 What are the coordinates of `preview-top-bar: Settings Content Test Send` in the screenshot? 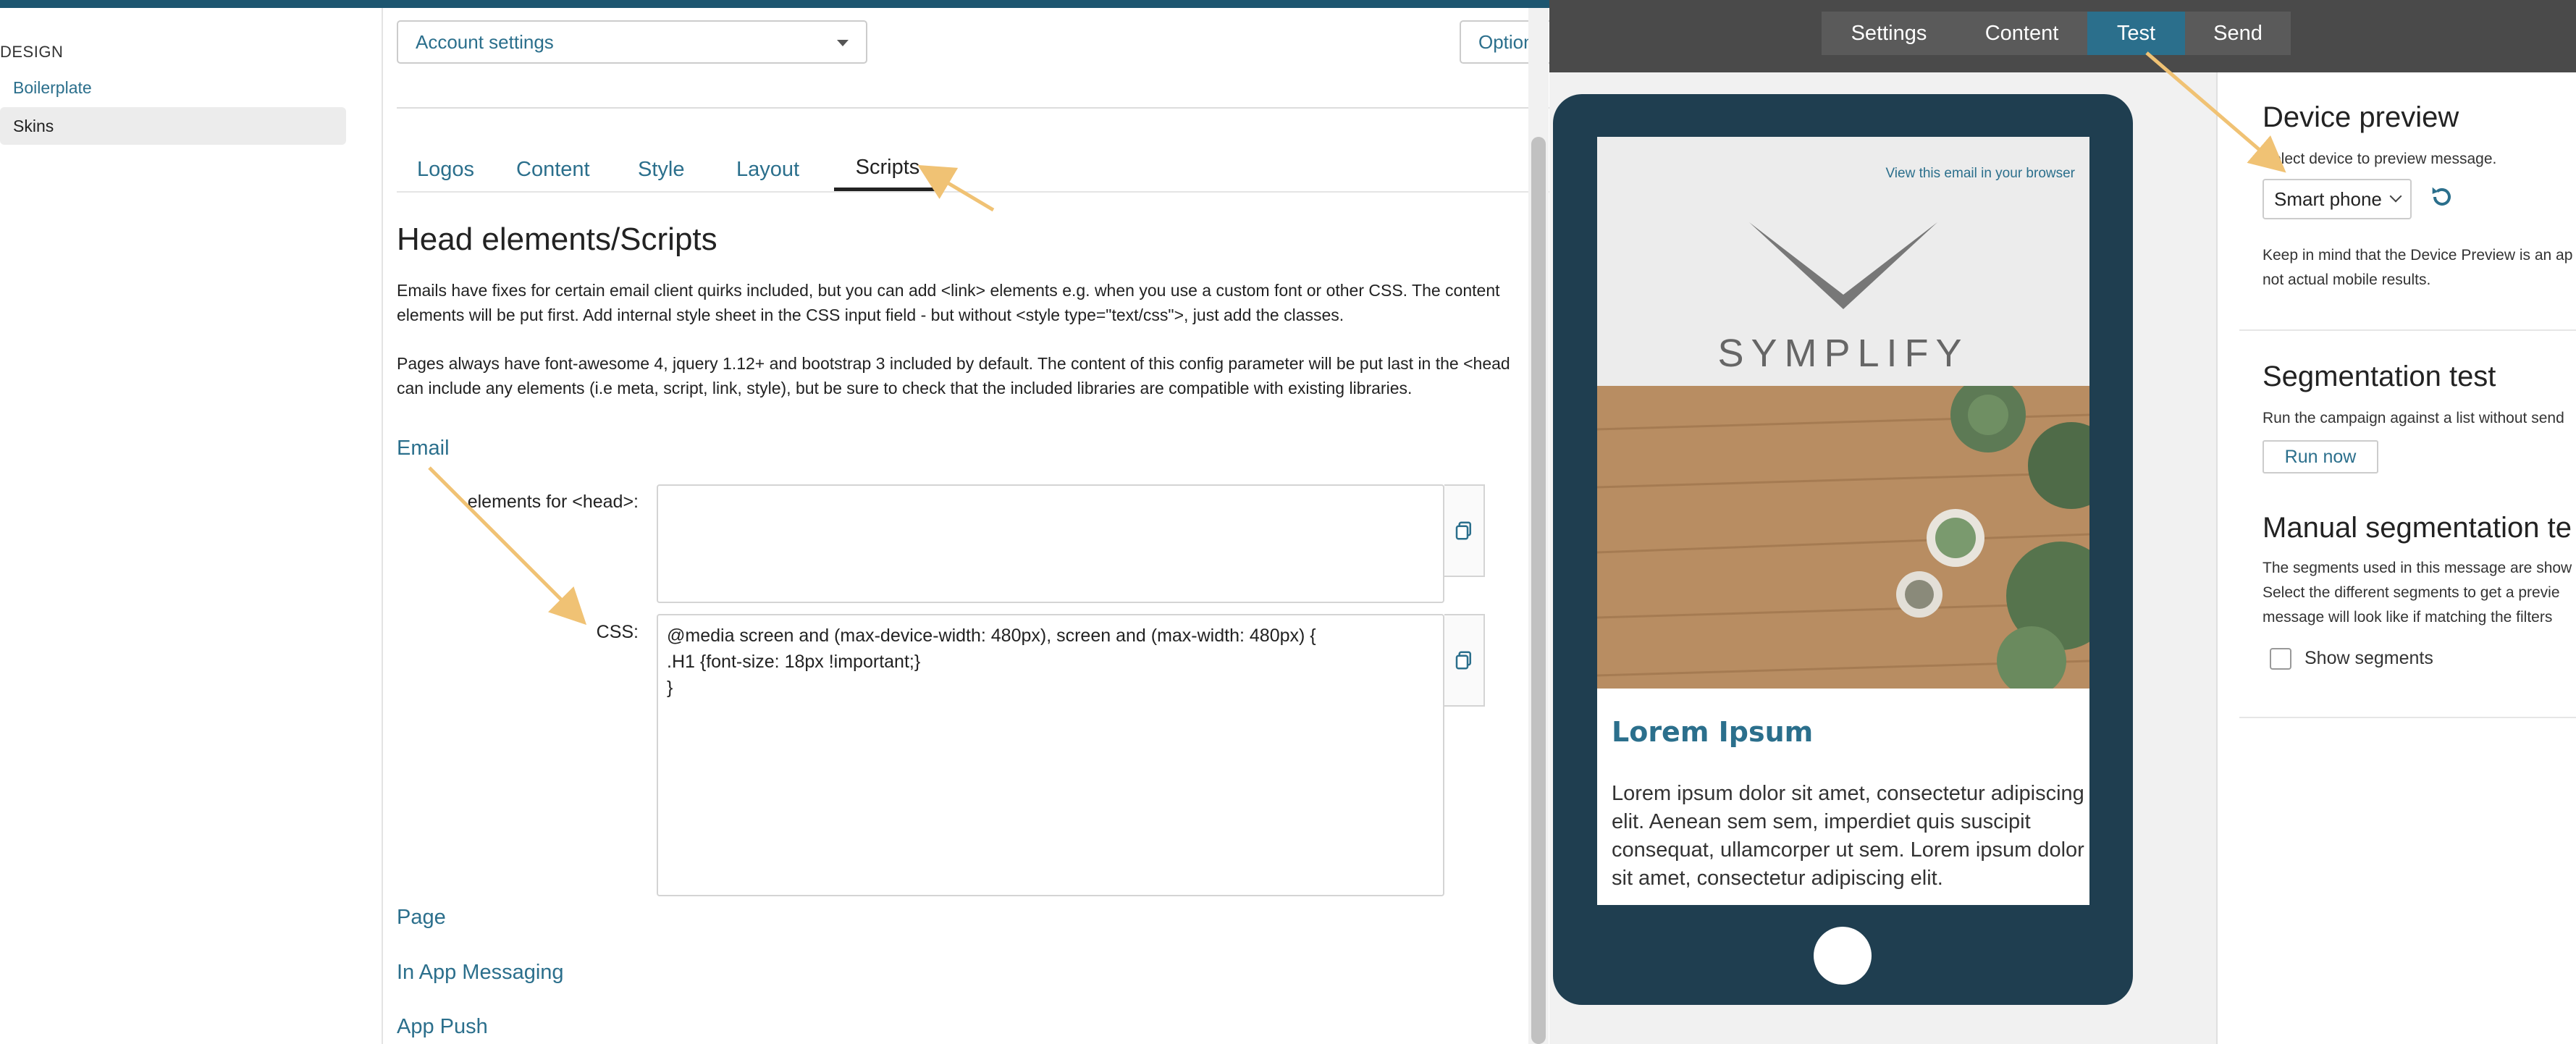 It's located at (2062, 36).